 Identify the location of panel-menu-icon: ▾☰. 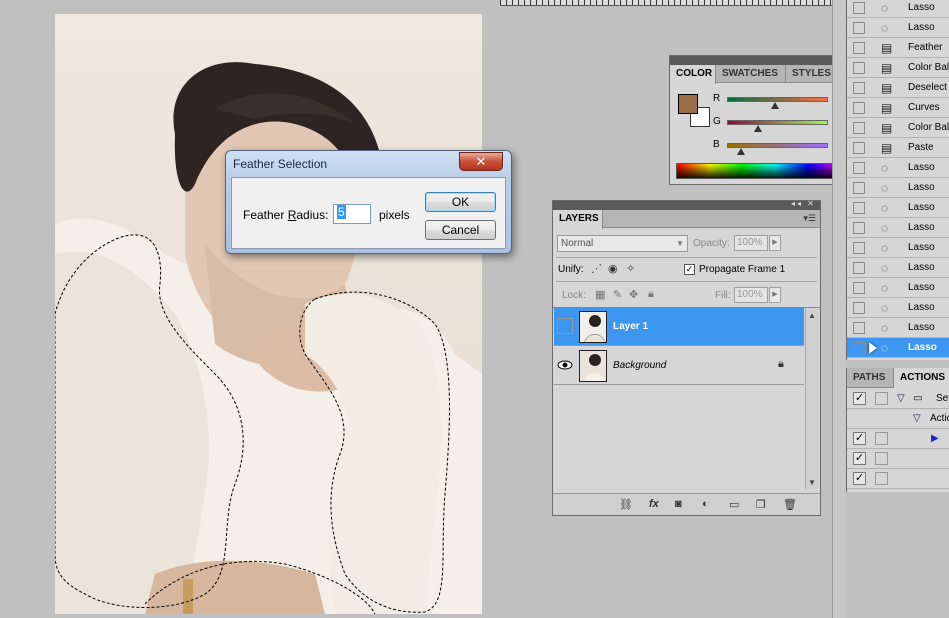
(809, 218).